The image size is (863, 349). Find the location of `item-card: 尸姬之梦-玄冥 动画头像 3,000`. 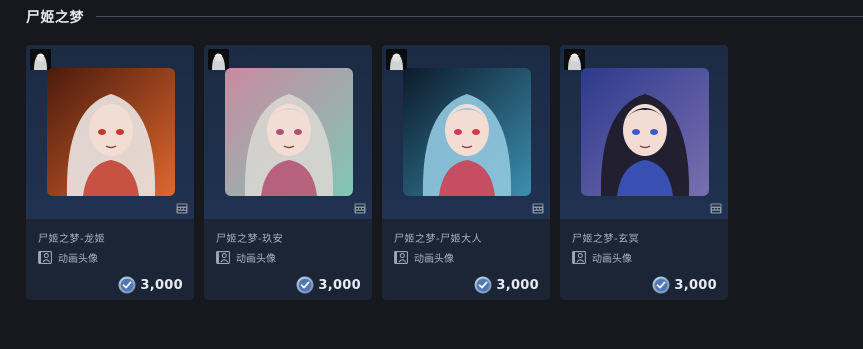

item-card: 尸姬之梦-玄冥 动画头像 3,000 is located at coordinates (644, 172).